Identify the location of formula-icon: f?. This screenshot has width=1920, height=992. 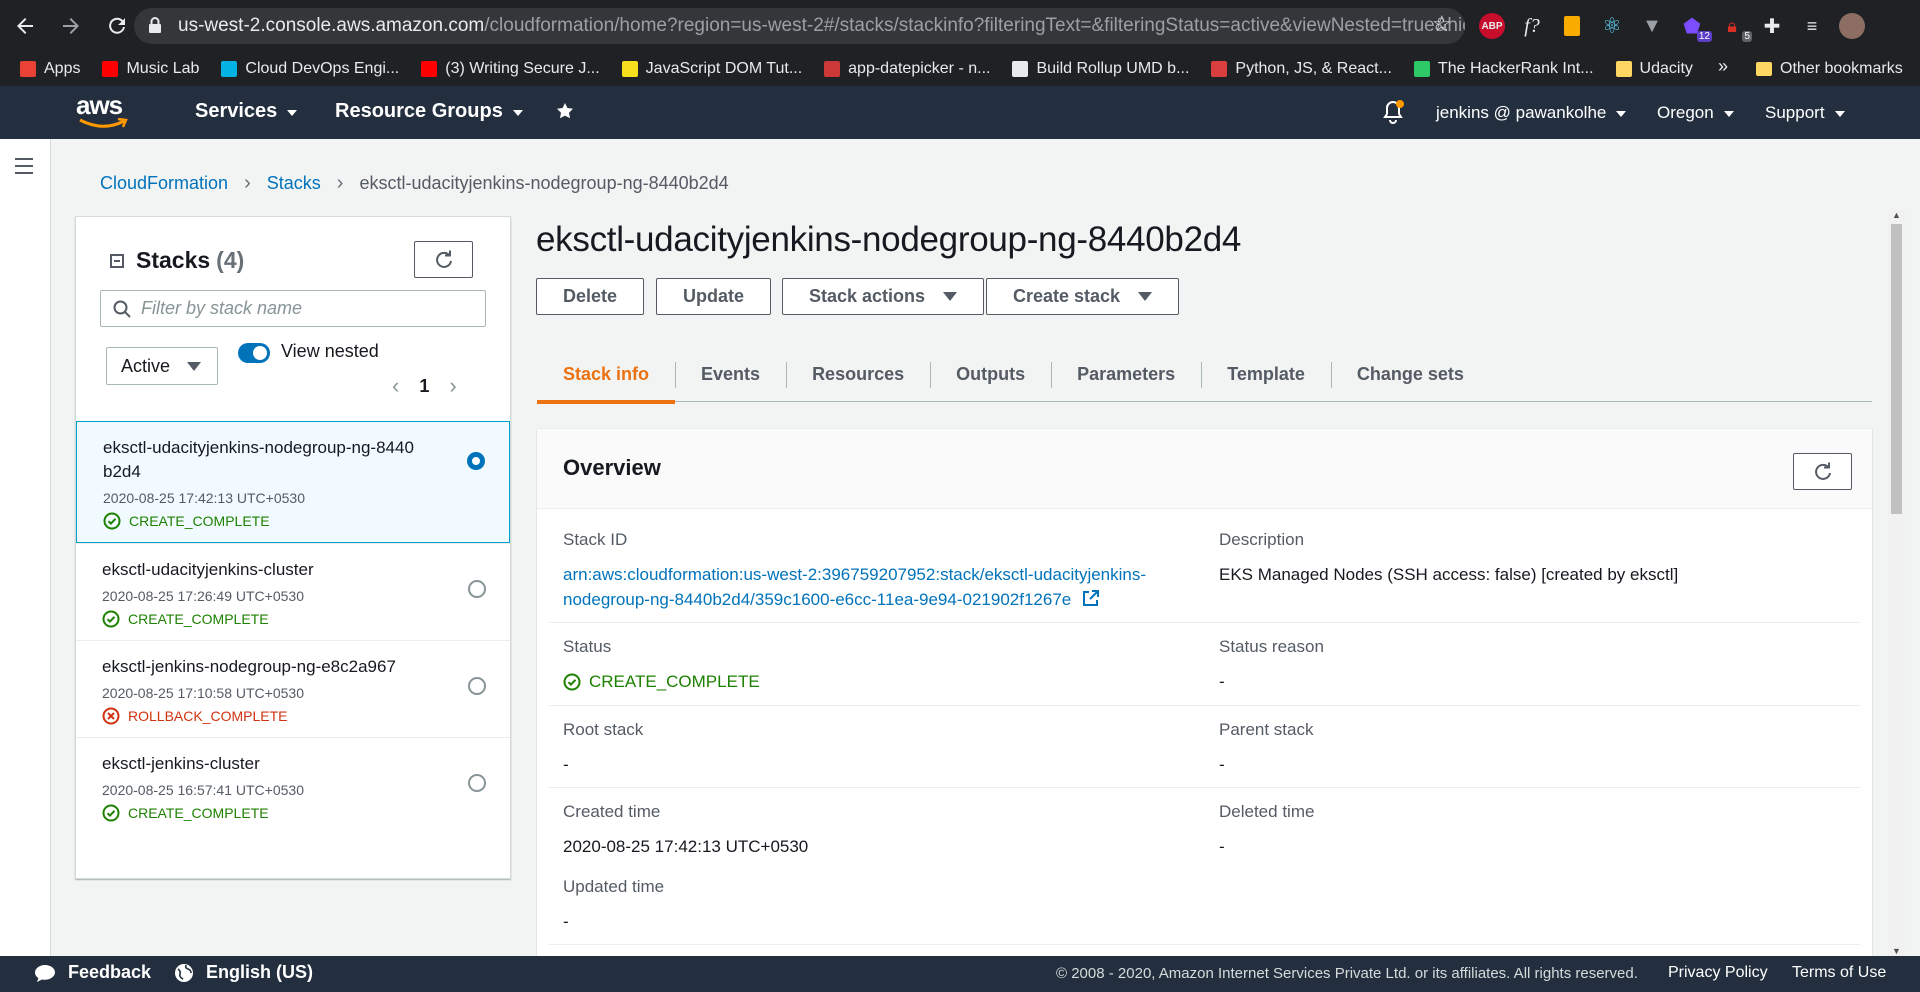
(1532, 26).